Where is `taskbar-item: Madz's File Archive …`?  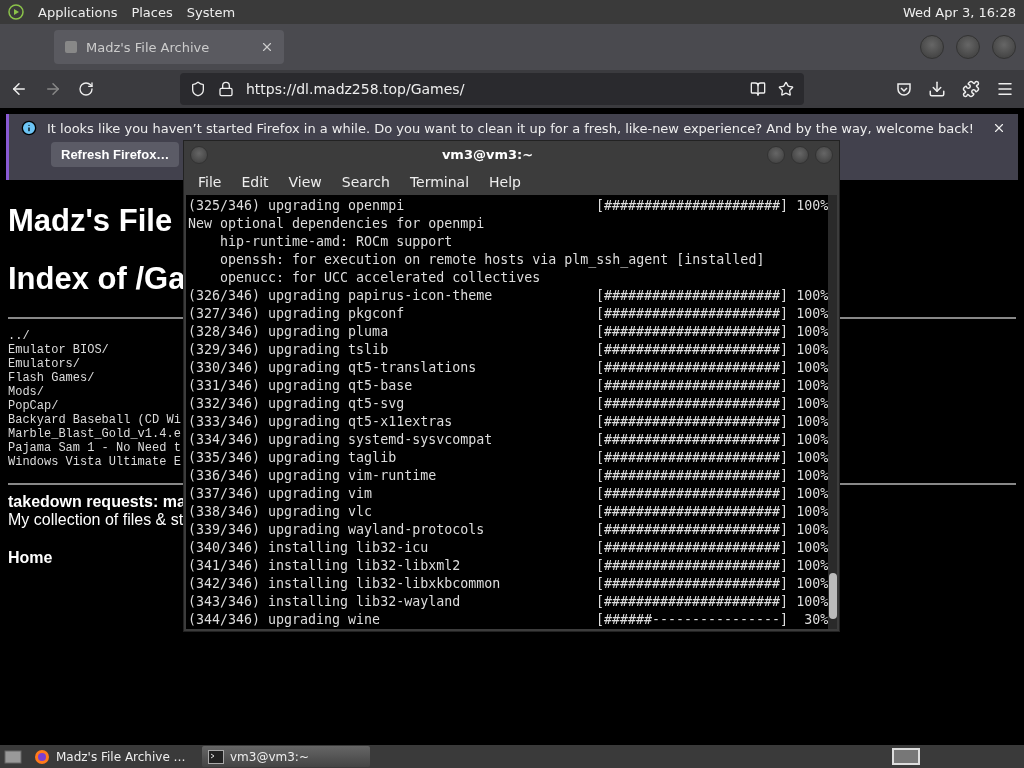 taskbar-item: Madz's File Archive … is located at coordinates (112, 756).